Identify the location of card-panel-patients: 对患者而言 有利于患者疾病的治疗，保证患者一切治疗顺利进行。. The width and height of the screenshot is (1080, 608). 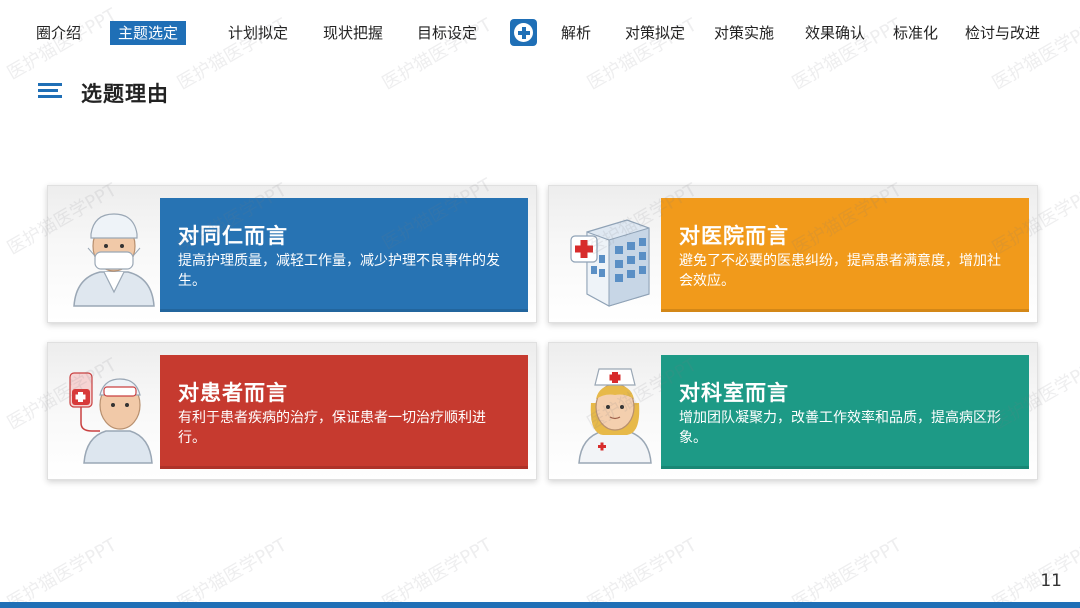
(344, 412).